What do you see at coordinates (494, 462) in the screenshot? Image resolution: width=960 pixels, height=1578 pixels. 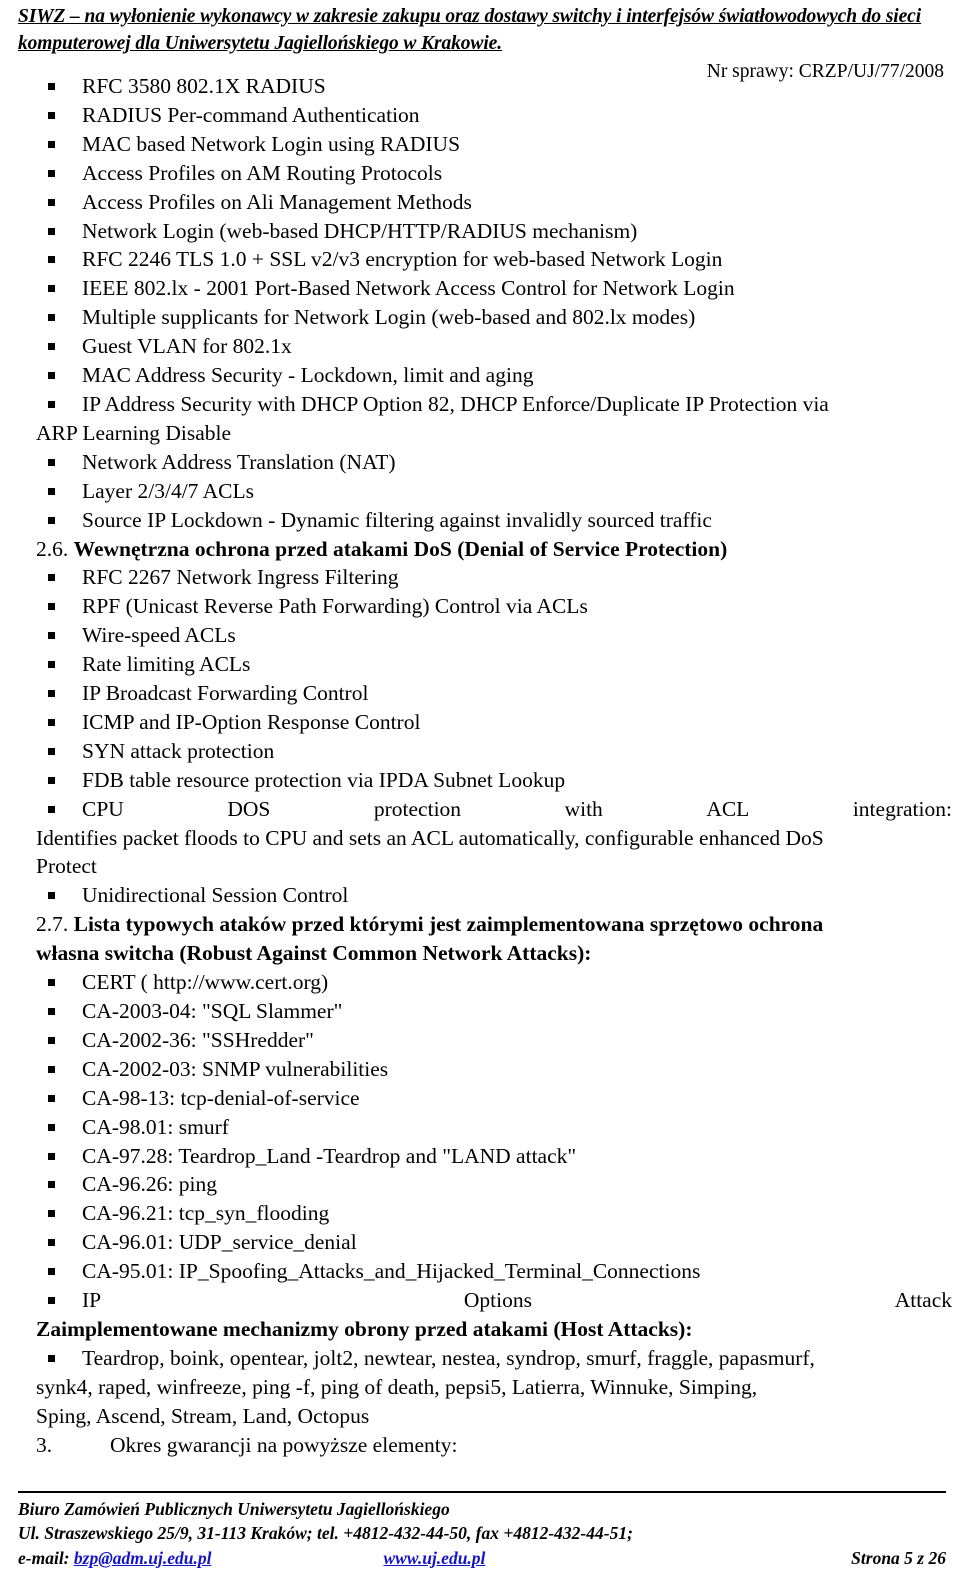 I see `list-item: Network Address Translation (NAT)` at bounding box center [494, 462].